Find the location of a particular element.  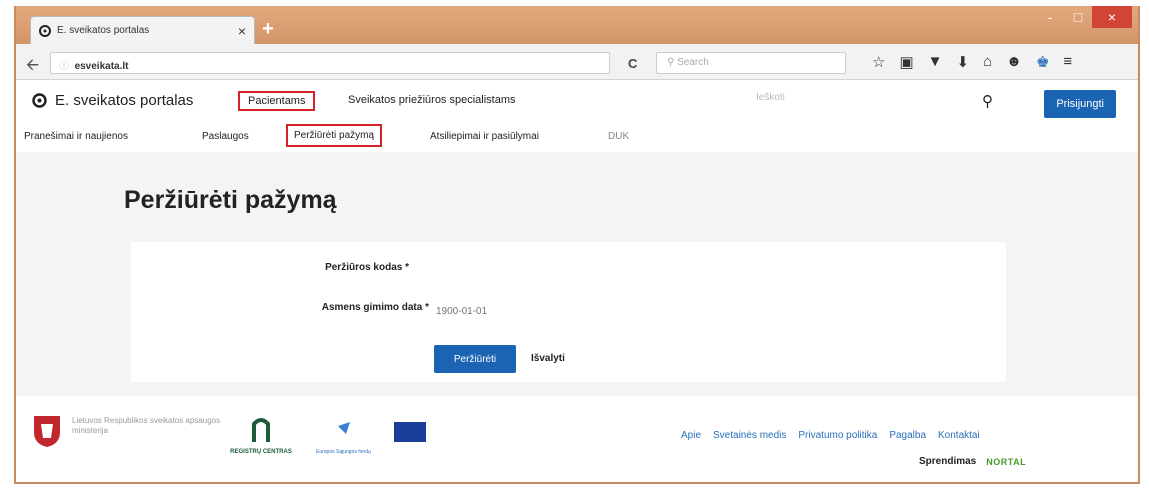

footer-link-about: Apie is located at coordinates (691, 435).